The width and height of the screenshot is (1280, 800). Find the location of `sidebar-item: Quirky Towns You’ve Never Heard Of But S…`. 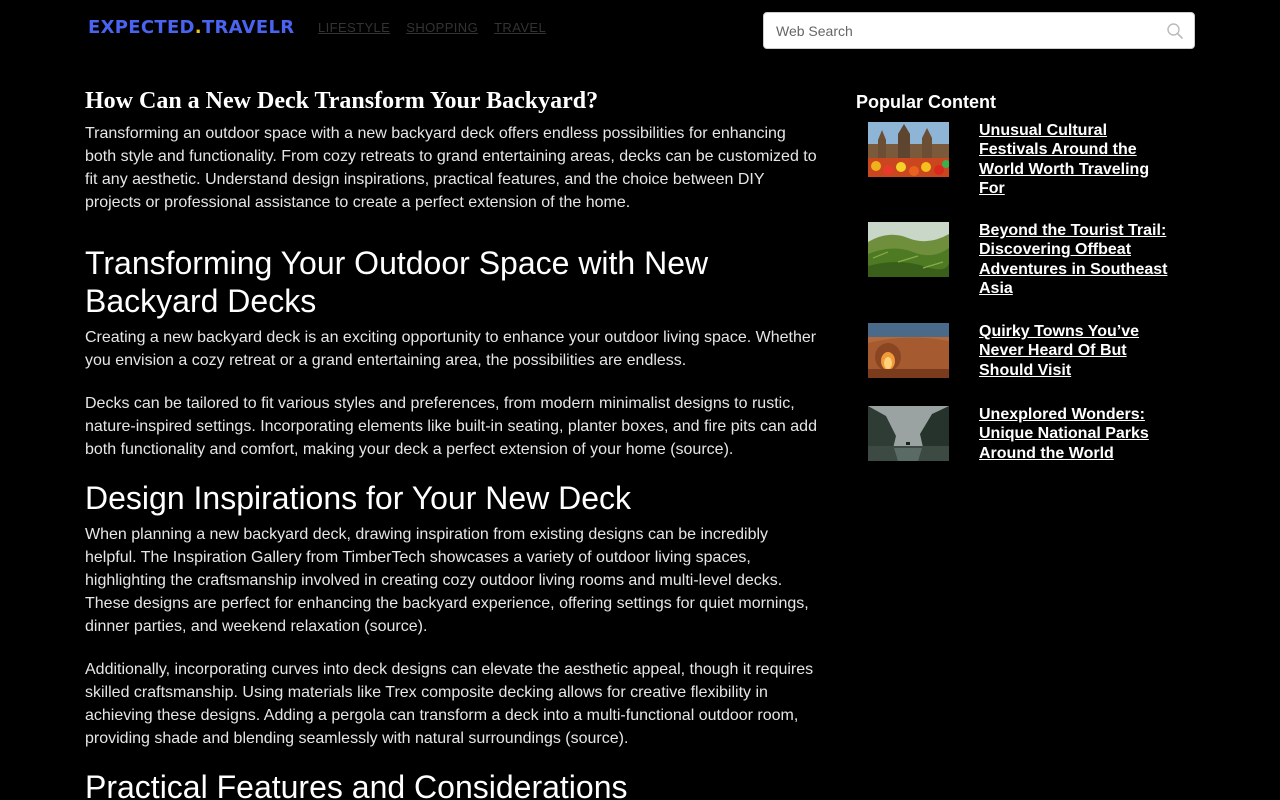

sidebar-item: Quirky Towns You’ve Never Heard Of But S… is located at coordinates (1027, 363).